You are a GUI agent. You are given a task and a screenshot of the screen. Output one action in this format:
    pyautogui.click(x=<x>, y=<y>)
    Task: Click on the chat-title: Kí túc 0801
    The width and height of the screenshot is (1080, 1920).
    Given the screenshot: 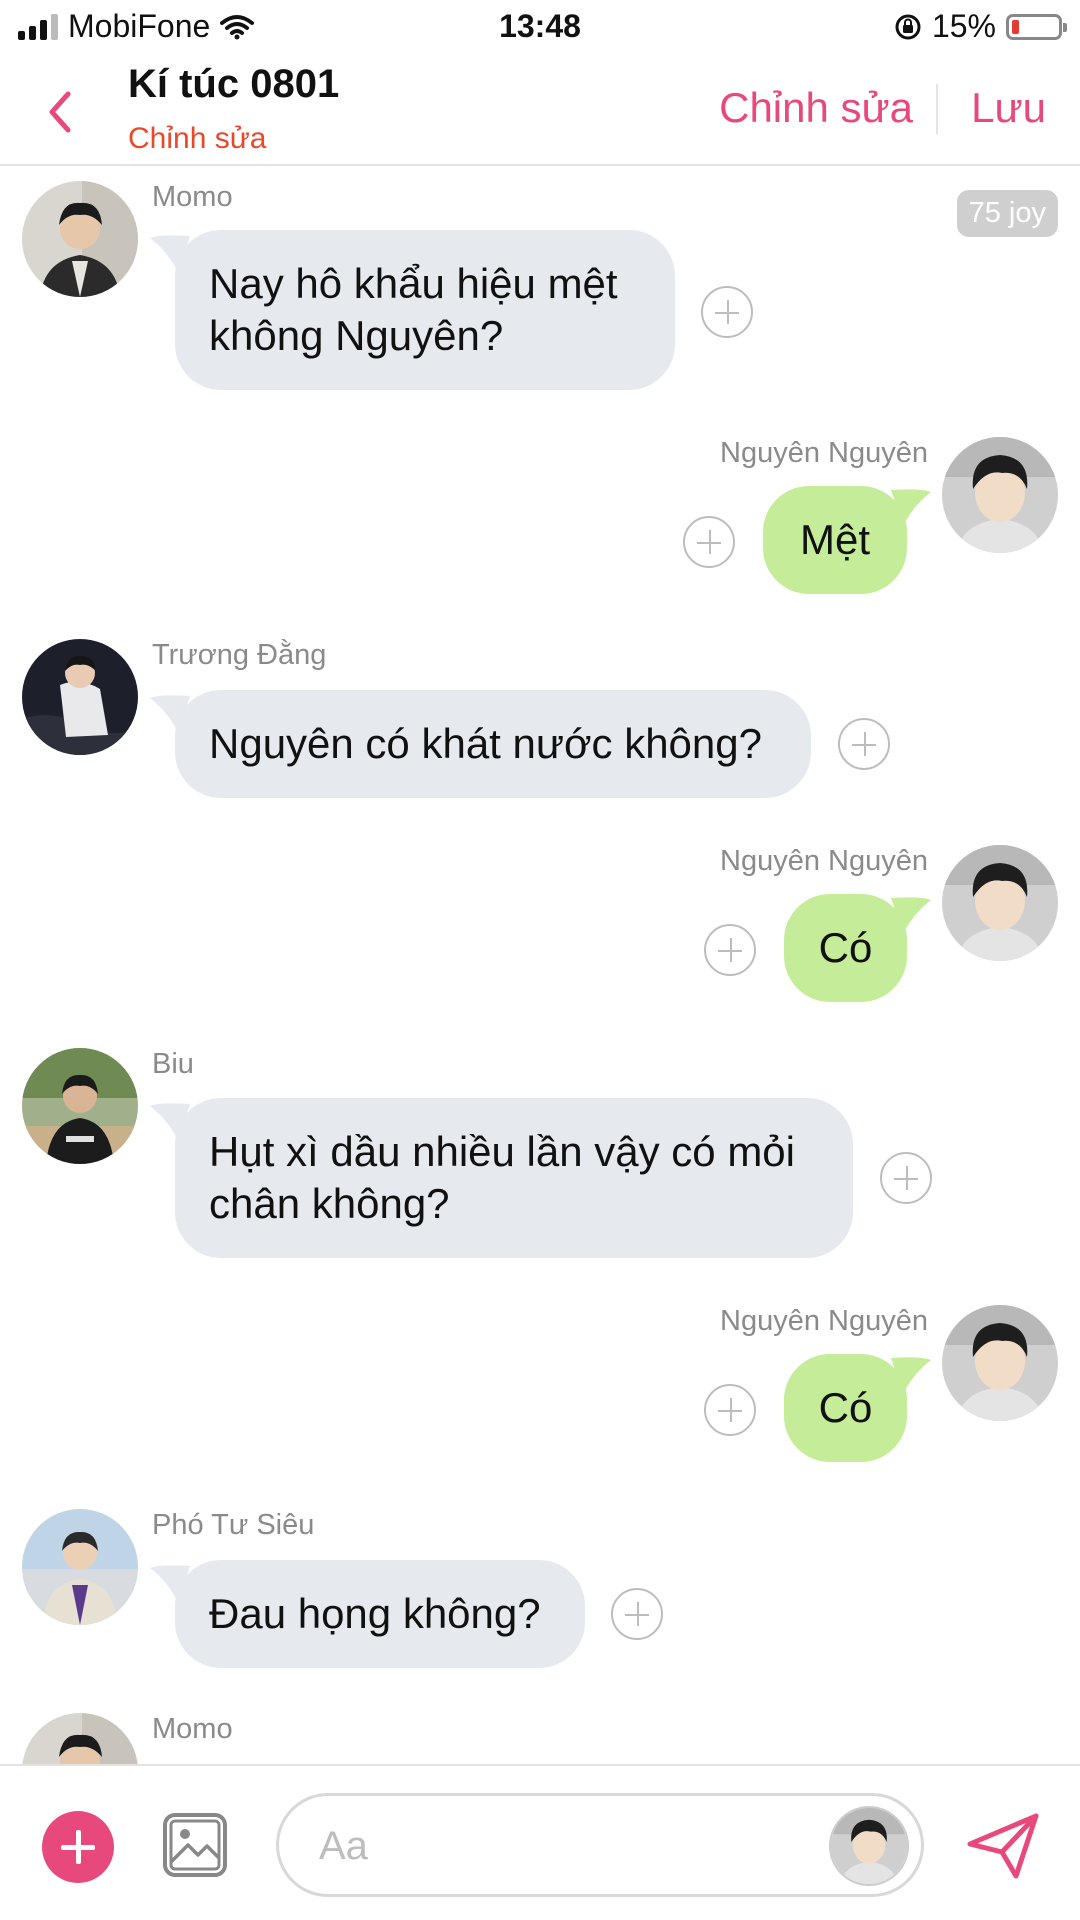 What is the action you would take?
    pyautogui.click(x=234, y=84)
    